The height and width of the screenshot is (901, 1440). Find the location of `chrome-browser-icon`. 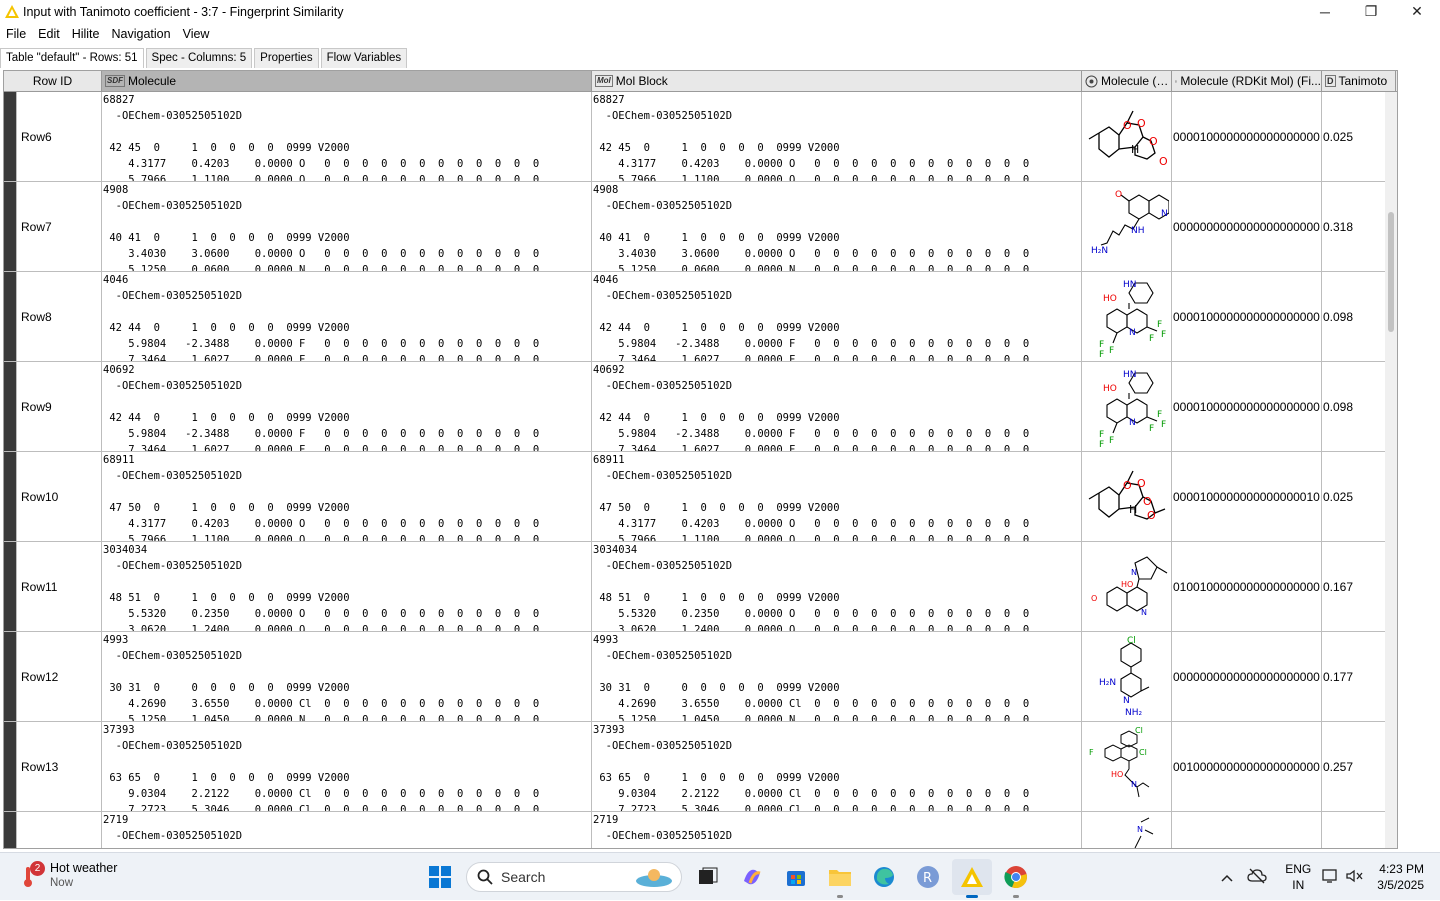

chrome-browser-icon is located at coordinates (1016, 878).